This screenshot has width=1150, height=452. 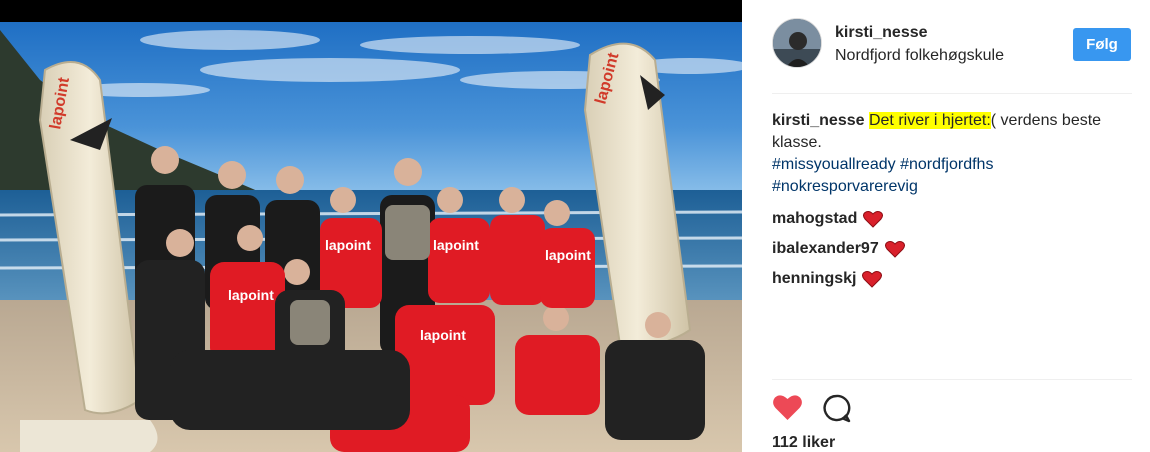 I want to click on caption-username: kirsti_nesse, so click(x=818, y=120).